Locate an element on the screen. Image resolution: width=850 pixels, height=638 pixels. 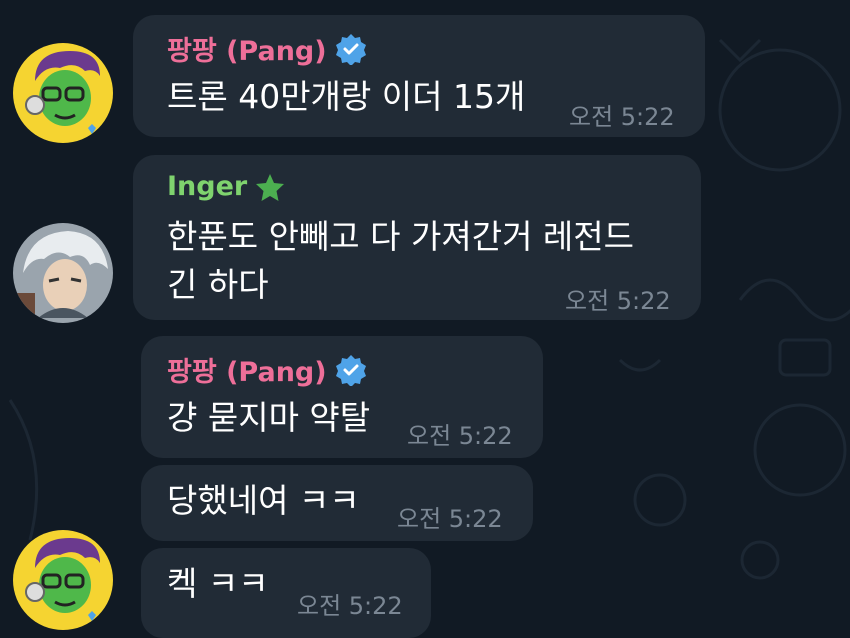
sender-name-text: Inger is located at coordinates (207, 186).